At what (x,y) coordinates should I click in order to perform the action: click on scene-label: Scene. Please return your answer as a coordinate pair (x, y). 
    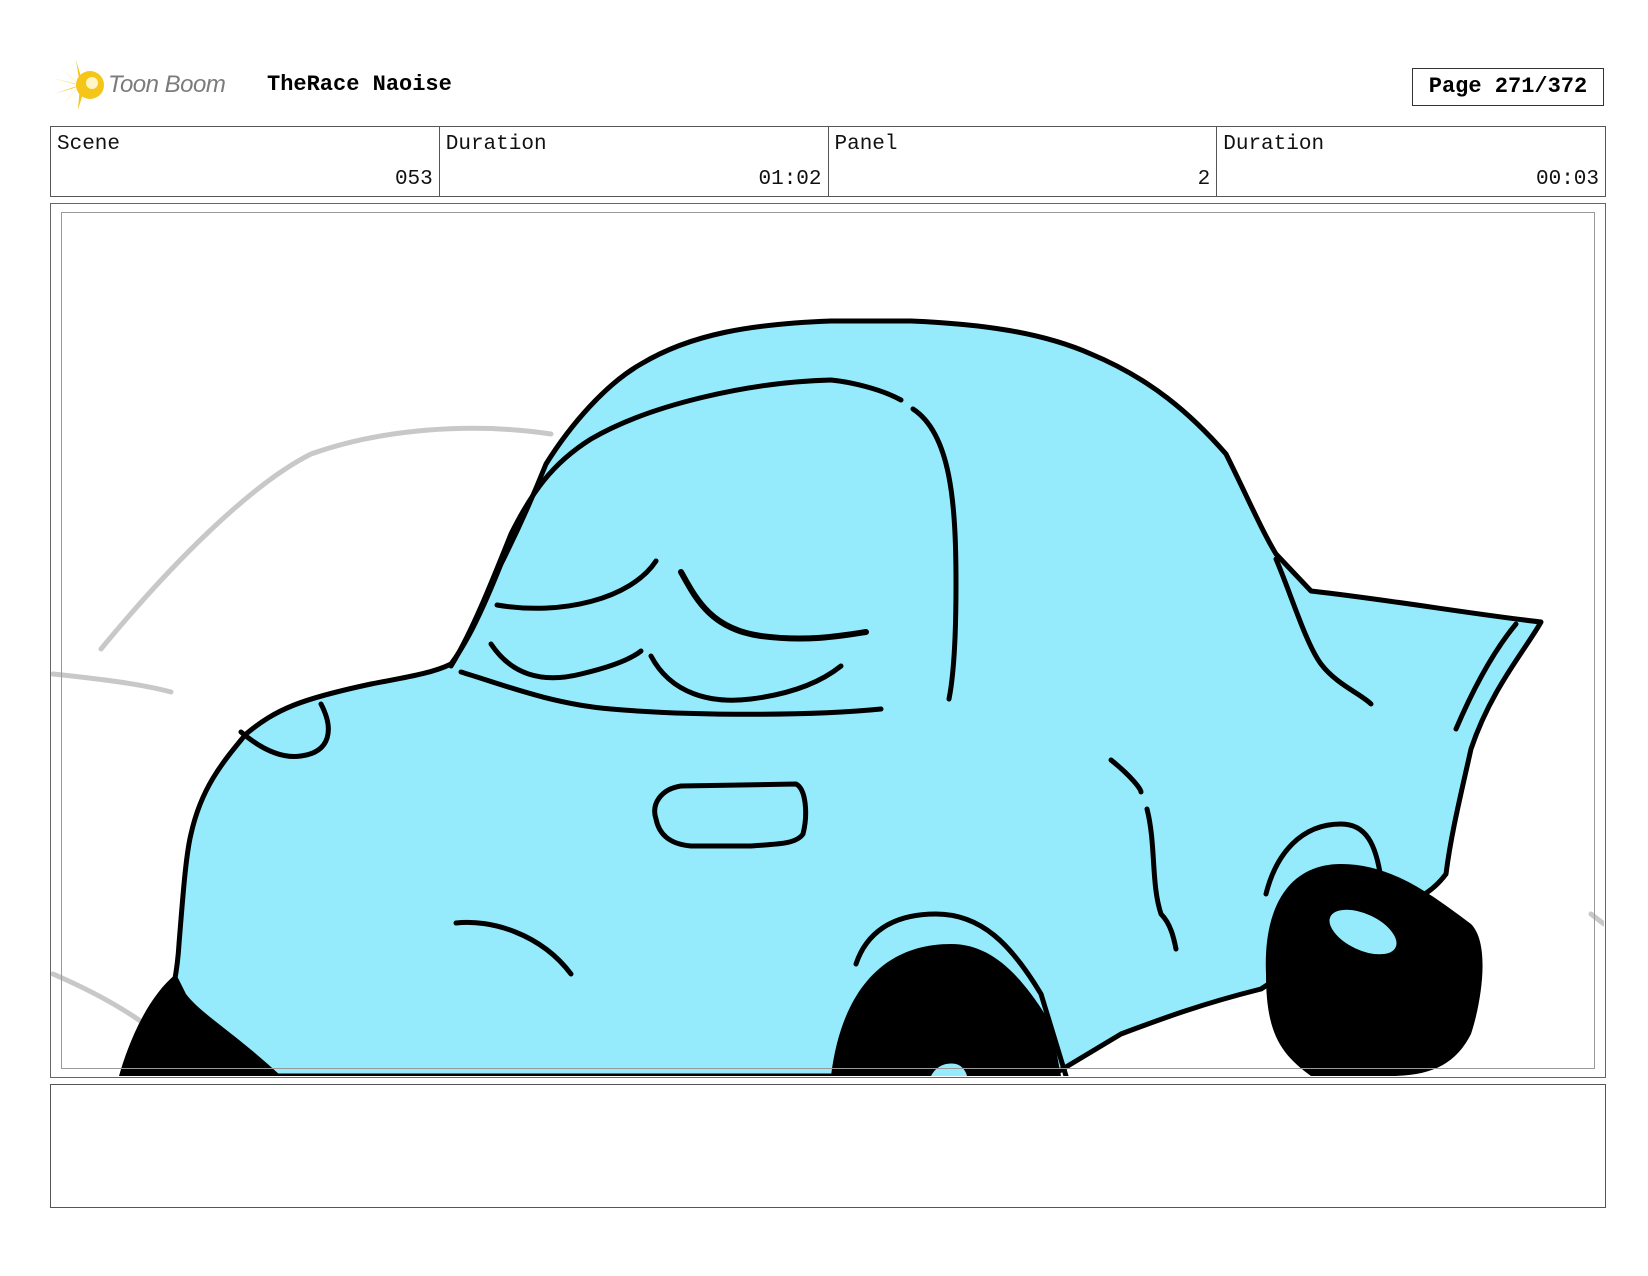
    Looking at the image, I should click on (89, 144).